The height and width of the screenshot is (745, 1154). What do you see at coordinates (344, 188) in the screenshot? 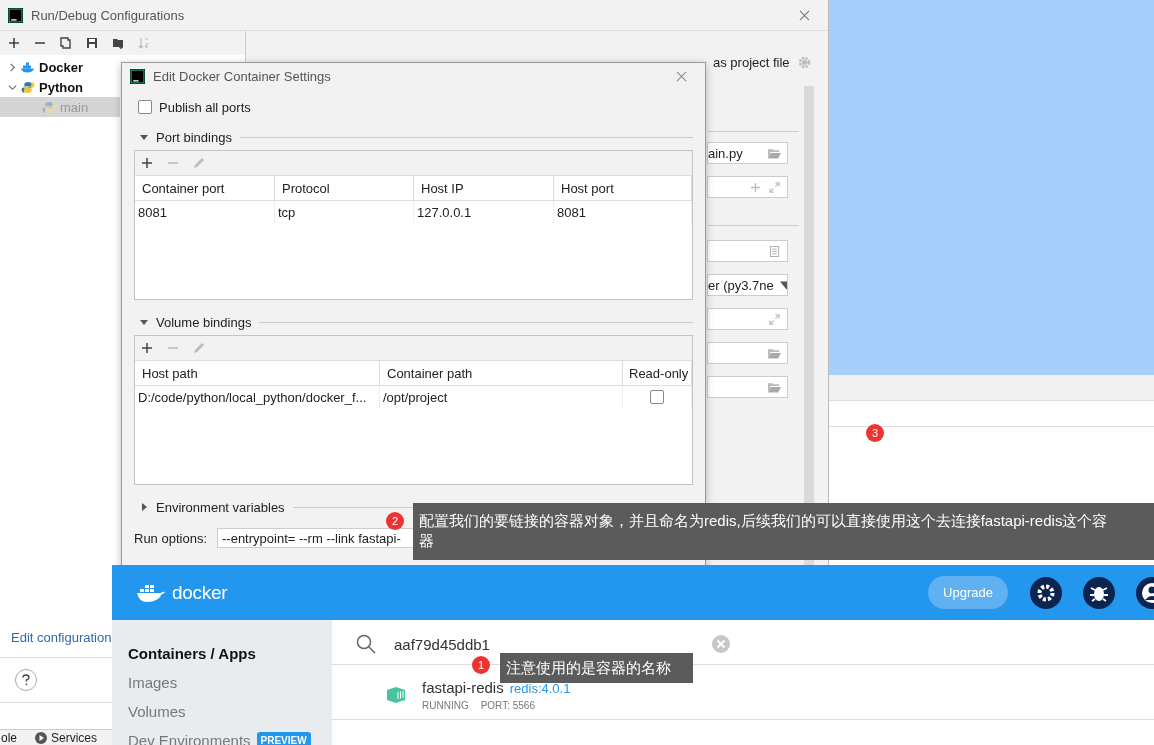
I see `column-header: Protocol` at bounding box center [344, 188].